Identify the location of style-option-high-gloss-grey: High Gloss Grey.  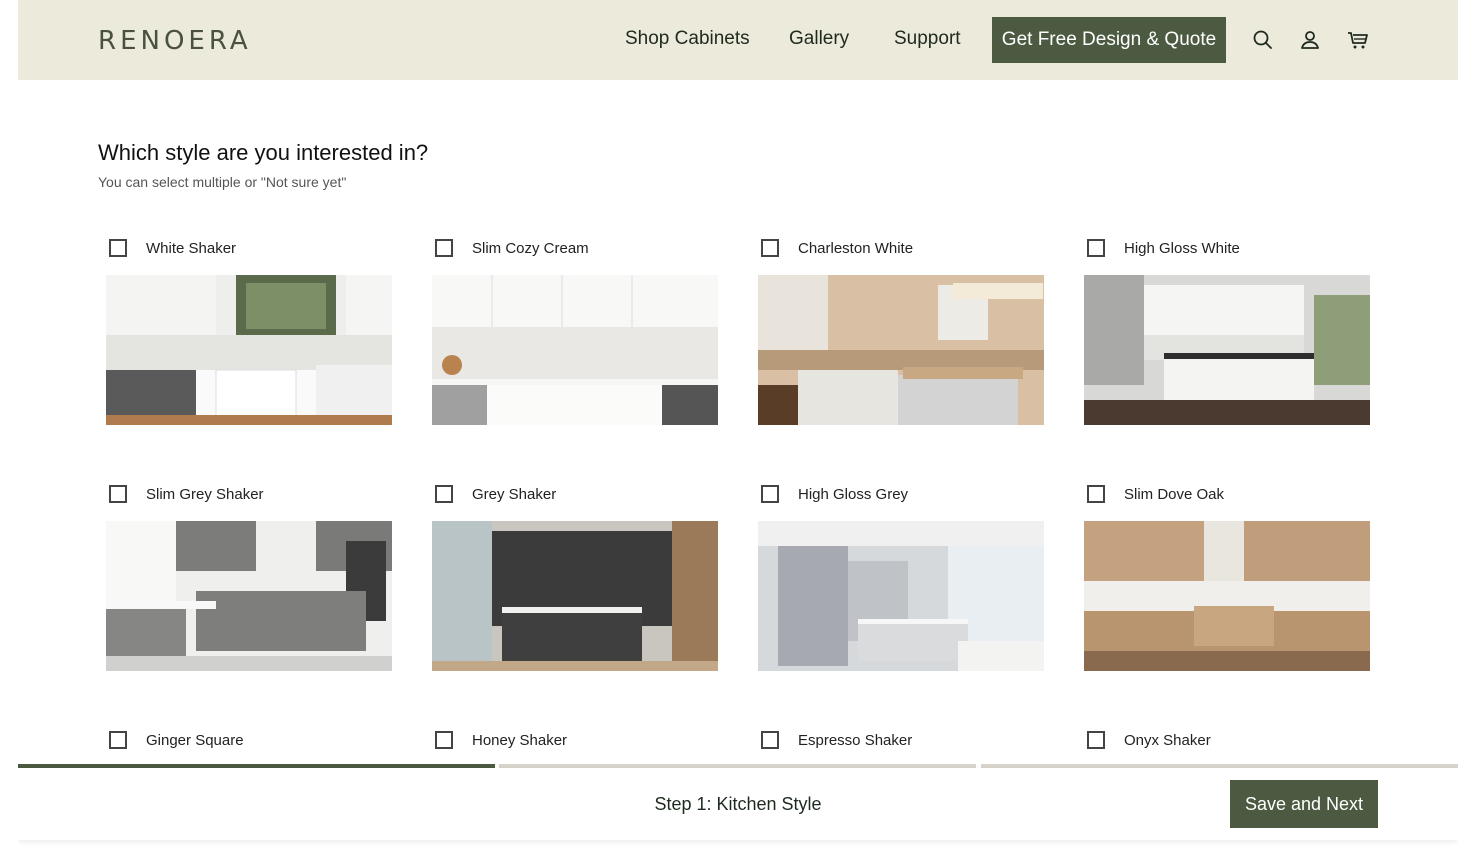
(901, 495).